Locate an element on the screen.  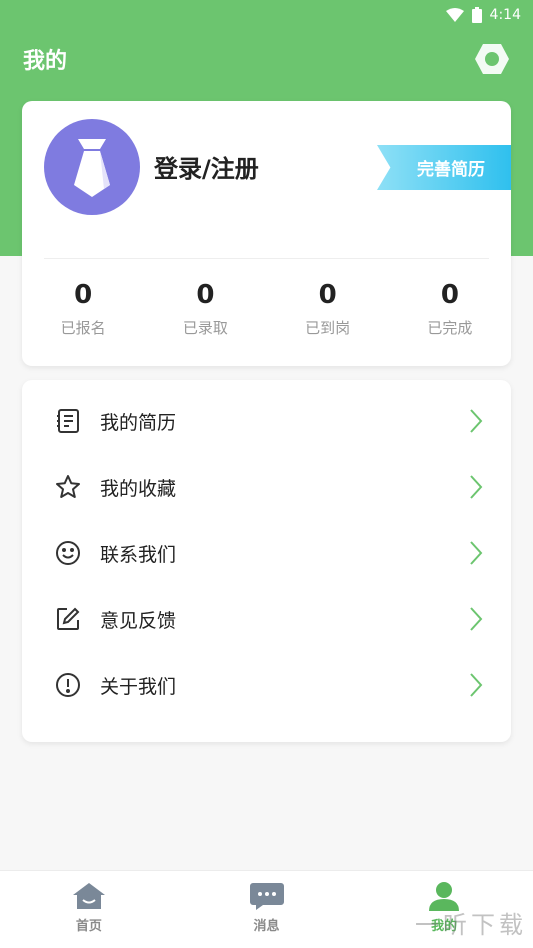
battery-icon is located at coordinates (476, 15).